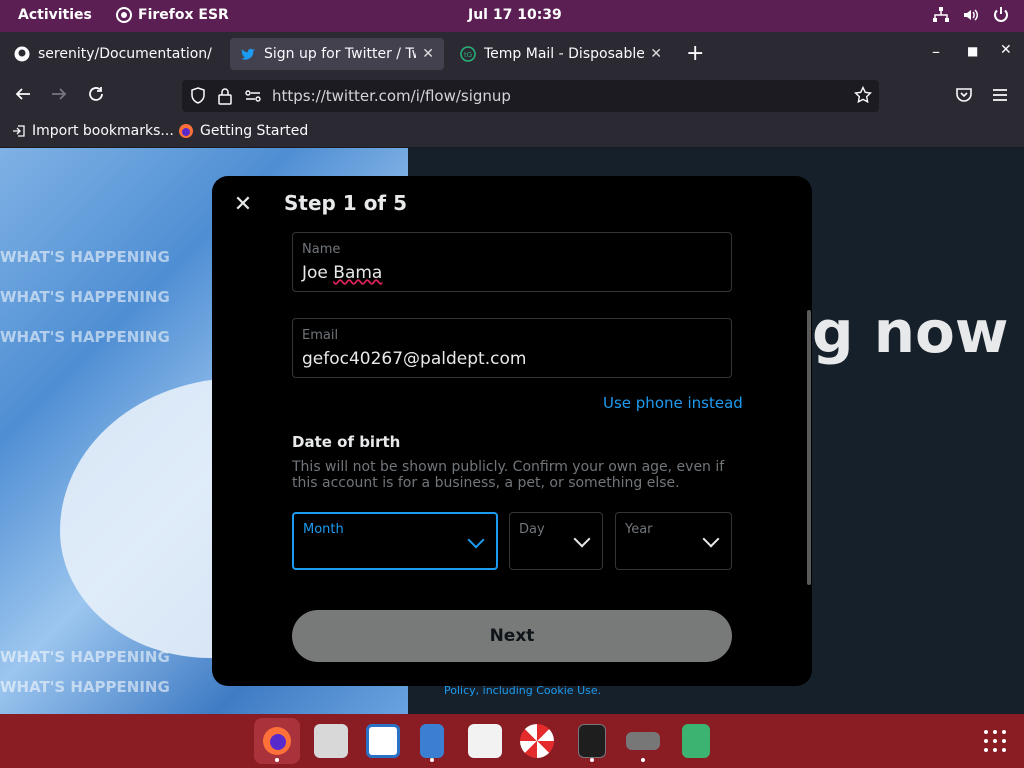 This screenshot has width=1024, height=768. I want to click on dob-heading: Date of birth, so click(346, 442).